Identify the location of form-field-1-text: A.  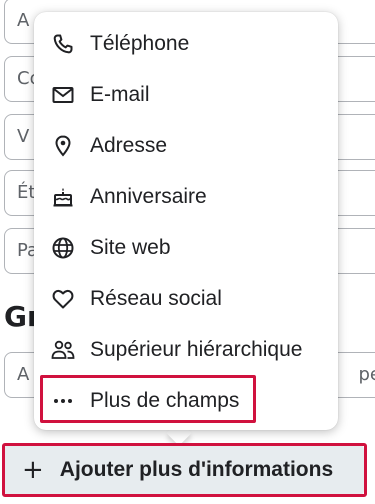
(23, 20).